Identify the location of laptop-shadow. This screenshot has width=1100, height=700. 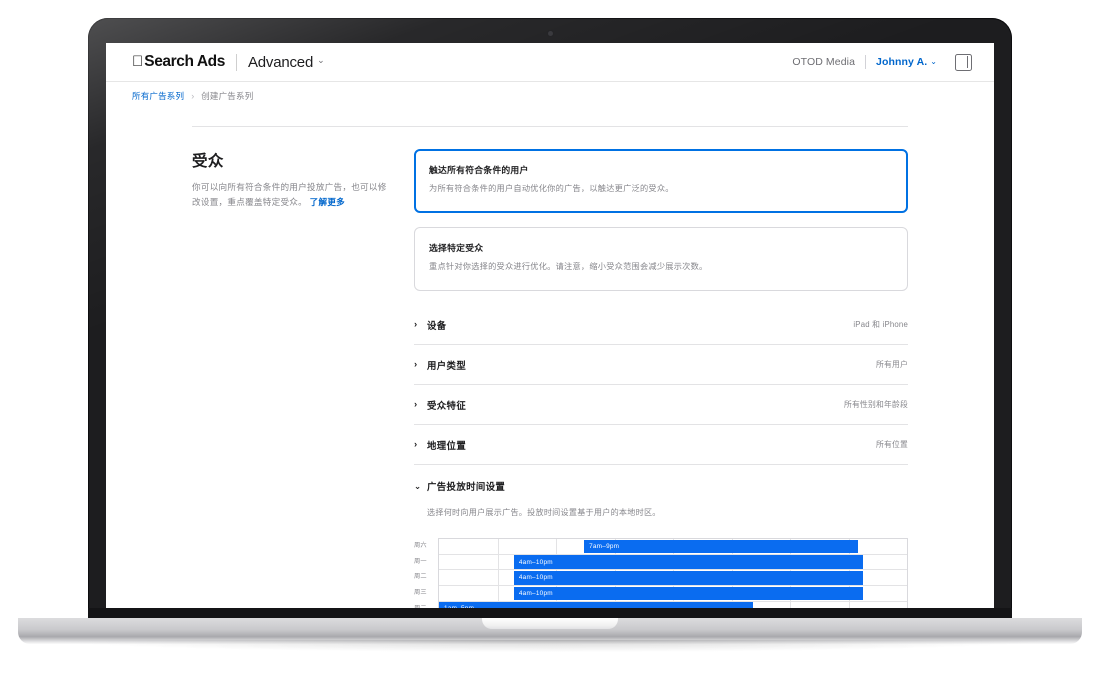
(550, 646).